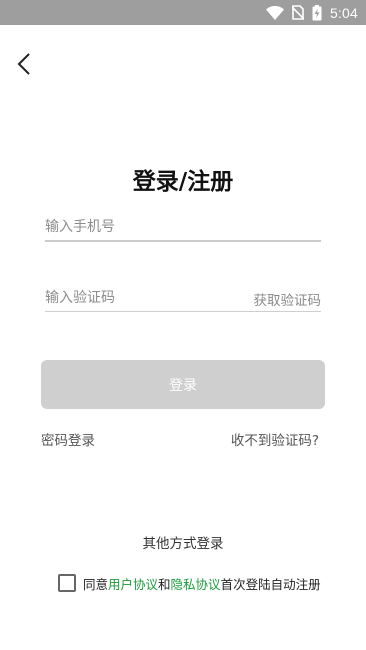 The width and height of the screenshot is (366, 650). Describe the element at coordinates (183, 12) in the screenshot. I see `status-bar: 5:04` at that location.